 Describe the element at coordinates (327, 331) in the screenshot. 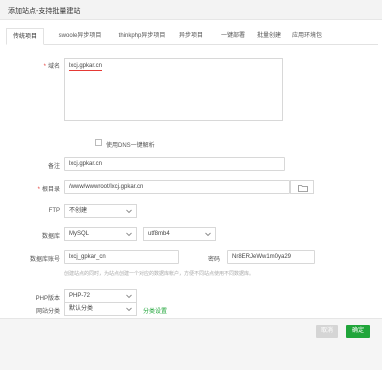

I see `cancel-button: 取消` at that location.